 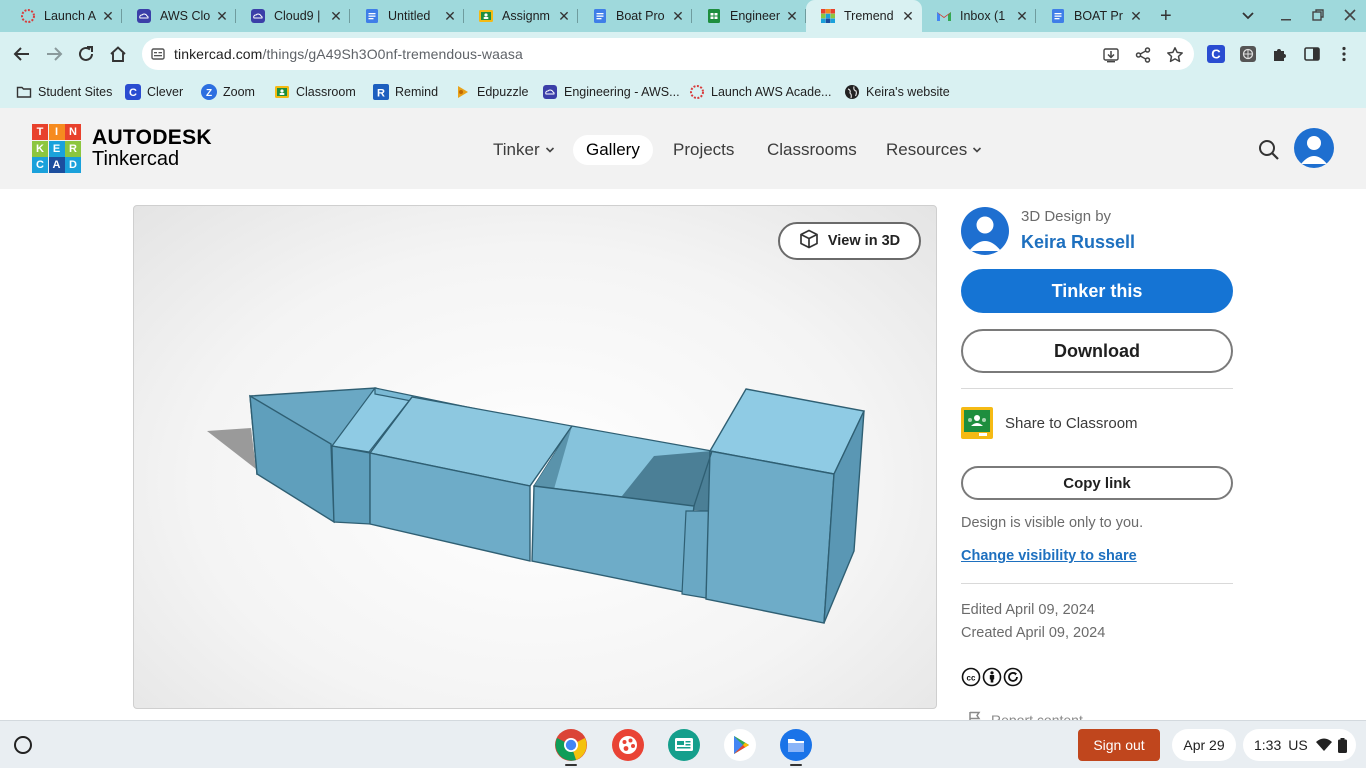 I want to click on brand-autodesk: AUTODESK, so click(x=152, y=138).